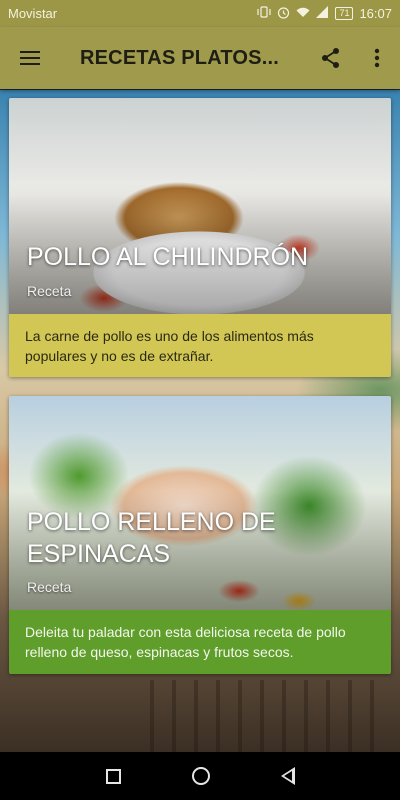 Image resolution: width=400 pixels, height=800 pixels. What do you see at coordinates (322, 13) in the screenshot?
I see `signal-icon` at bounding box center [322, 13].